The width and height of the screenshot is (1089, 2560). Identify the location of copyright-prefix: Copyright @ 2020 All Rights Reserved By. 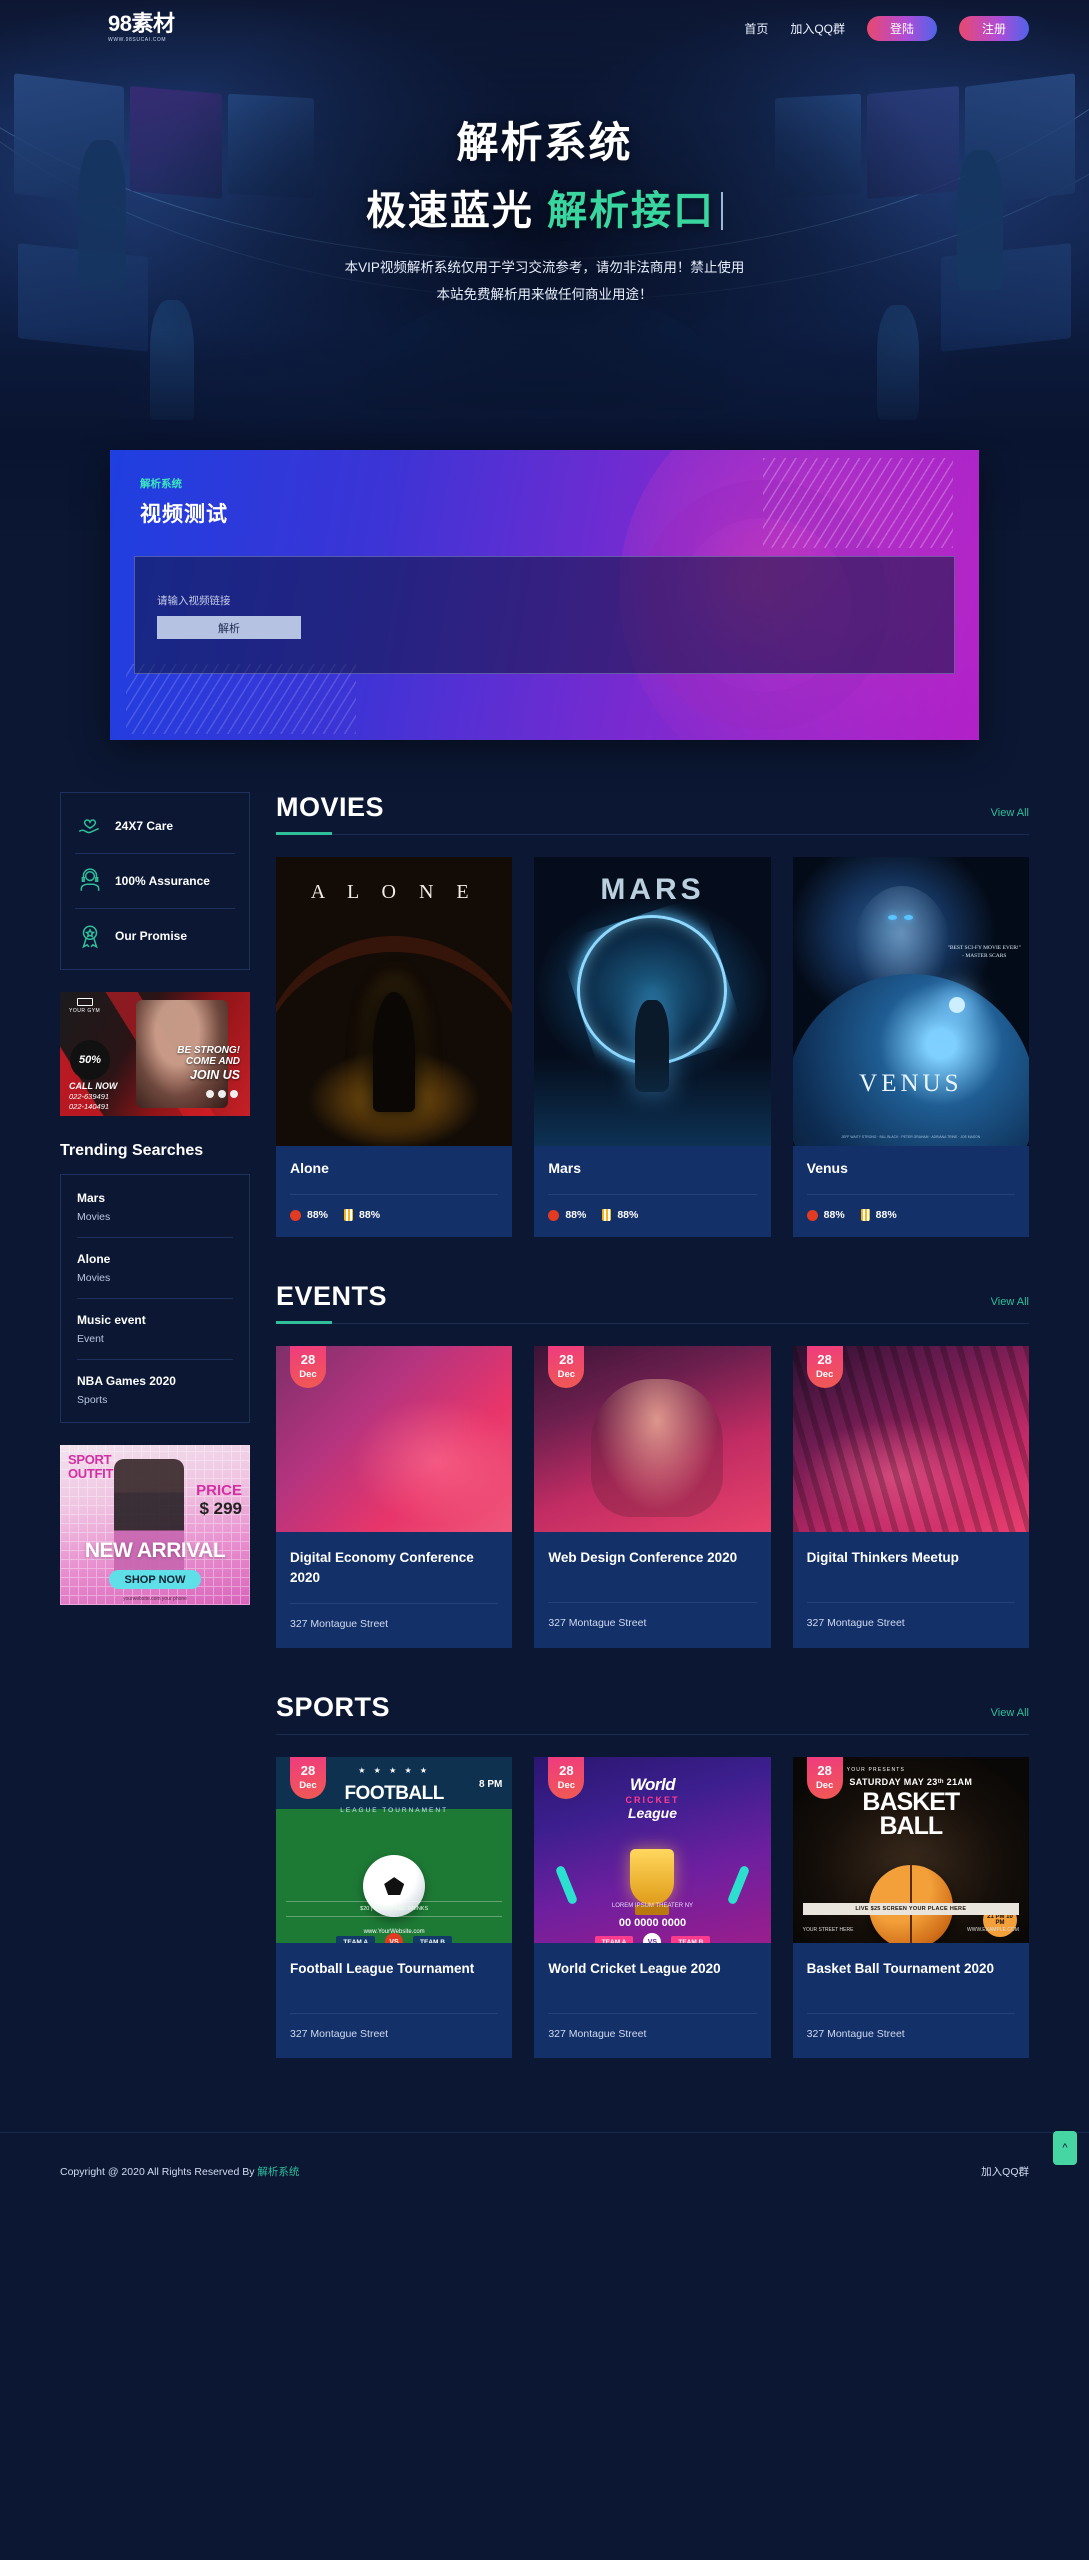
(159, 2172).